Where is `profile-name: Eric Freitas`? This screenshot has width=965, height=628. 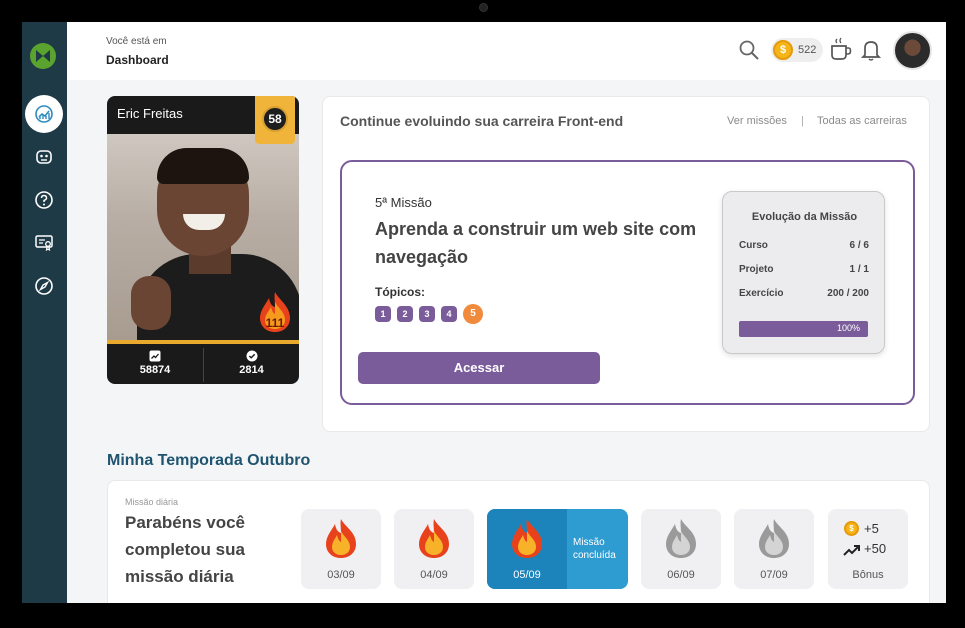
profile-name: Eric Freitas is located at coordinates (150, 113).